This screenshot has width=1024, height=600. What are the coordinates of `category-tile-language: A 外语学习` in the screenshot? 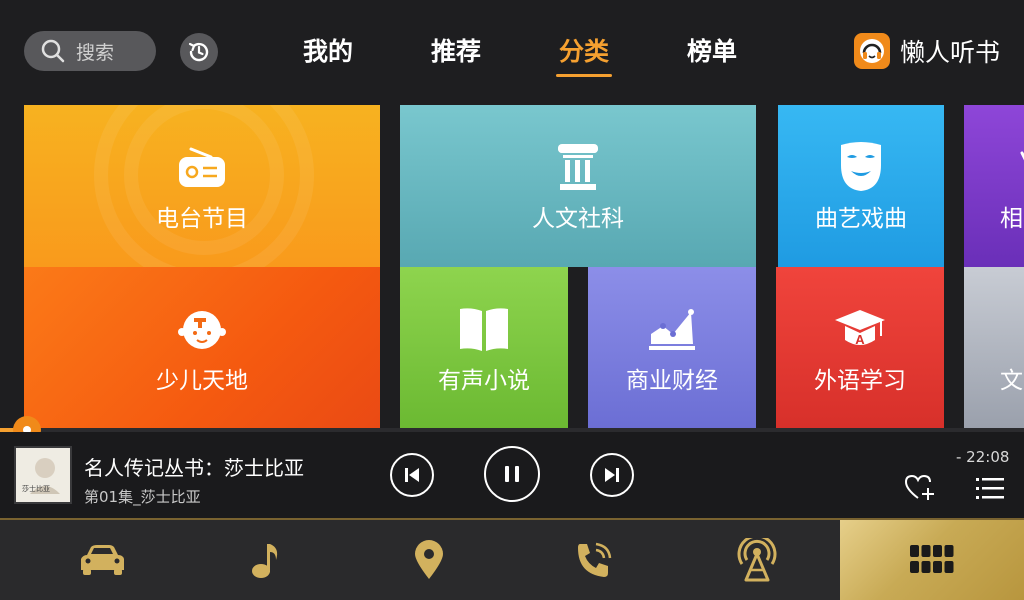 It's located at (860, 348).